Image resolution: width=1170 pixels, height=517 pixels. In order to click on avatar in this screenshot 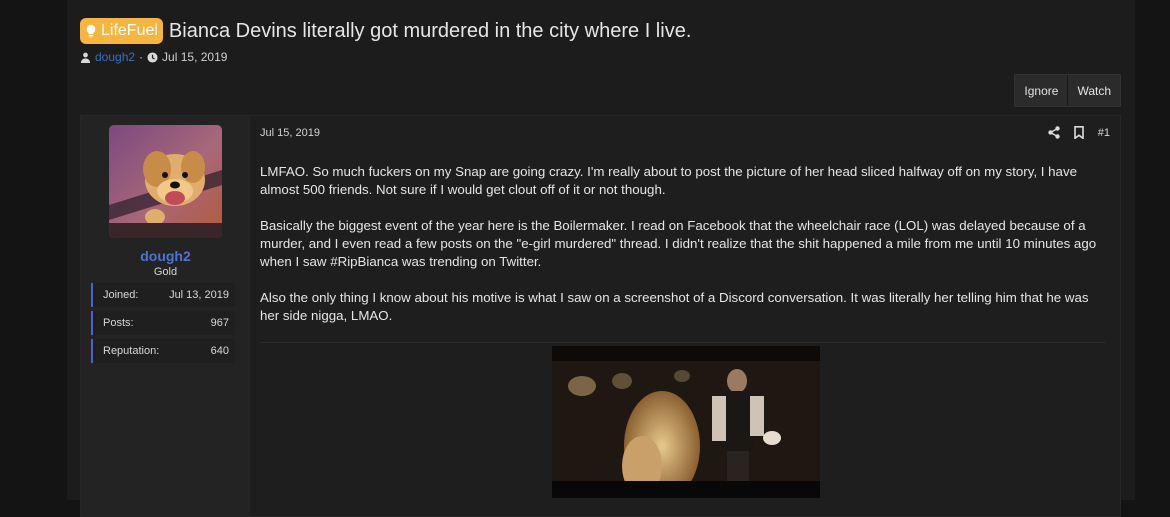, I will do `click(165, 181)`.